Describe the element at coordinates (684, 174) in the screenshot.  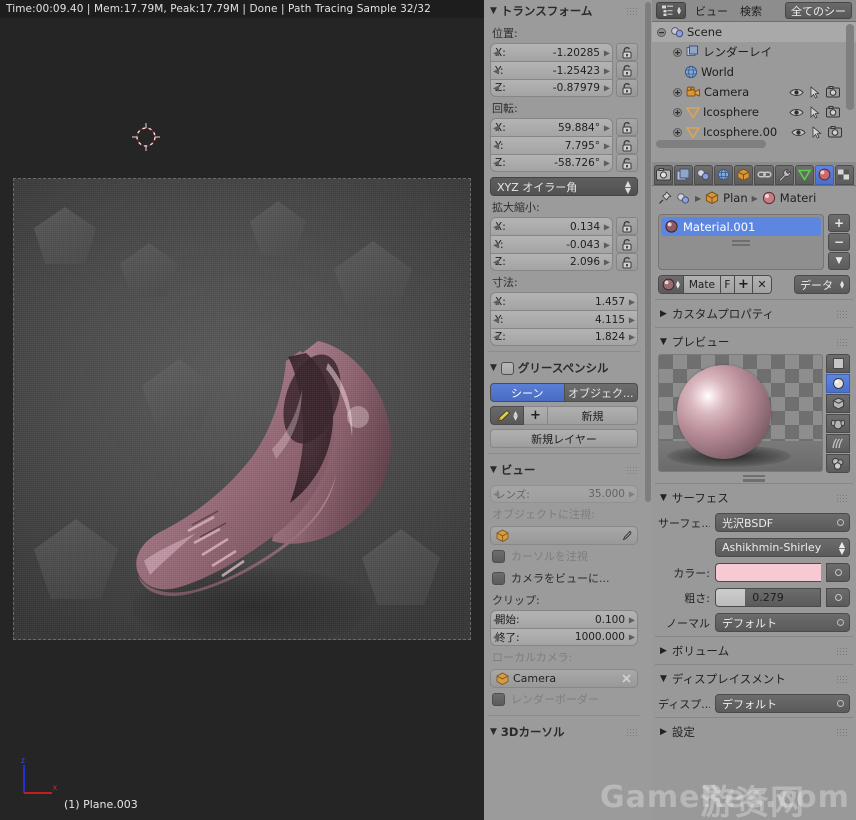
I see `tab-render-layers` at that location.